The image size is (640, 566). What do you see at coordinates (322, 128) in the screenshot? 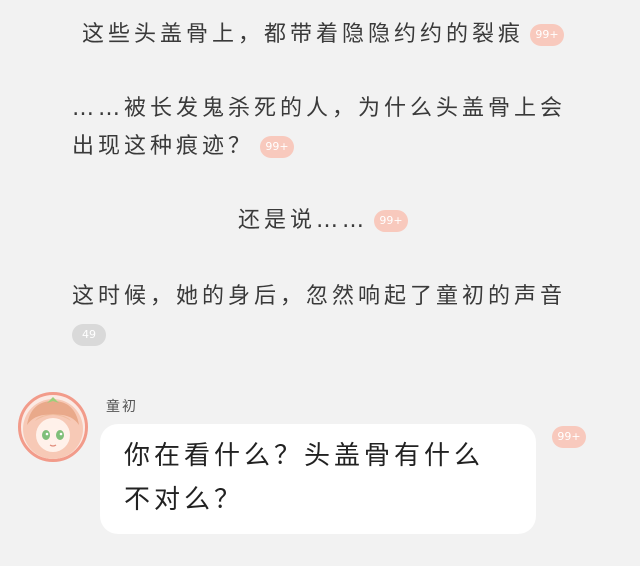
I see `paragraph-2: ……被长发鬼杀死的人，为什么头盖骨上会 出现这种痕迹？ 99+` at bounding box center [322, 128].